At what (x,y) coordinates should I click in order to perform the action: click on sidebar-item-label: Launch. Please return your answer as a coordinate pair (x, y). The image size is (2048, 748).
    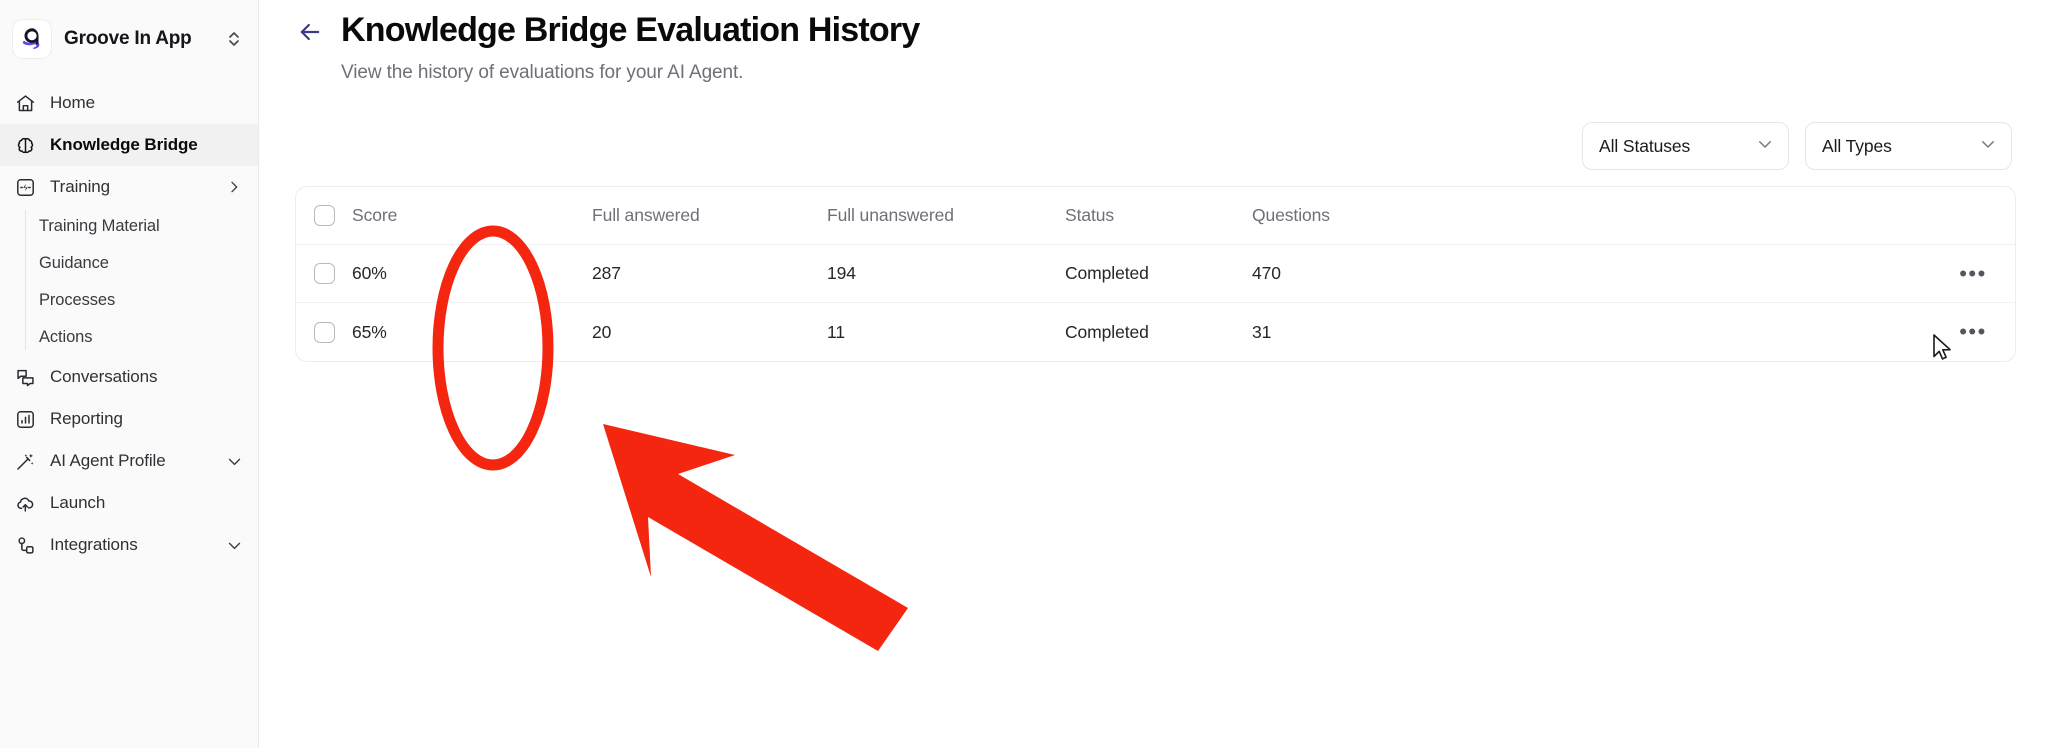
    Looking at the image, I should click on (78, 502).